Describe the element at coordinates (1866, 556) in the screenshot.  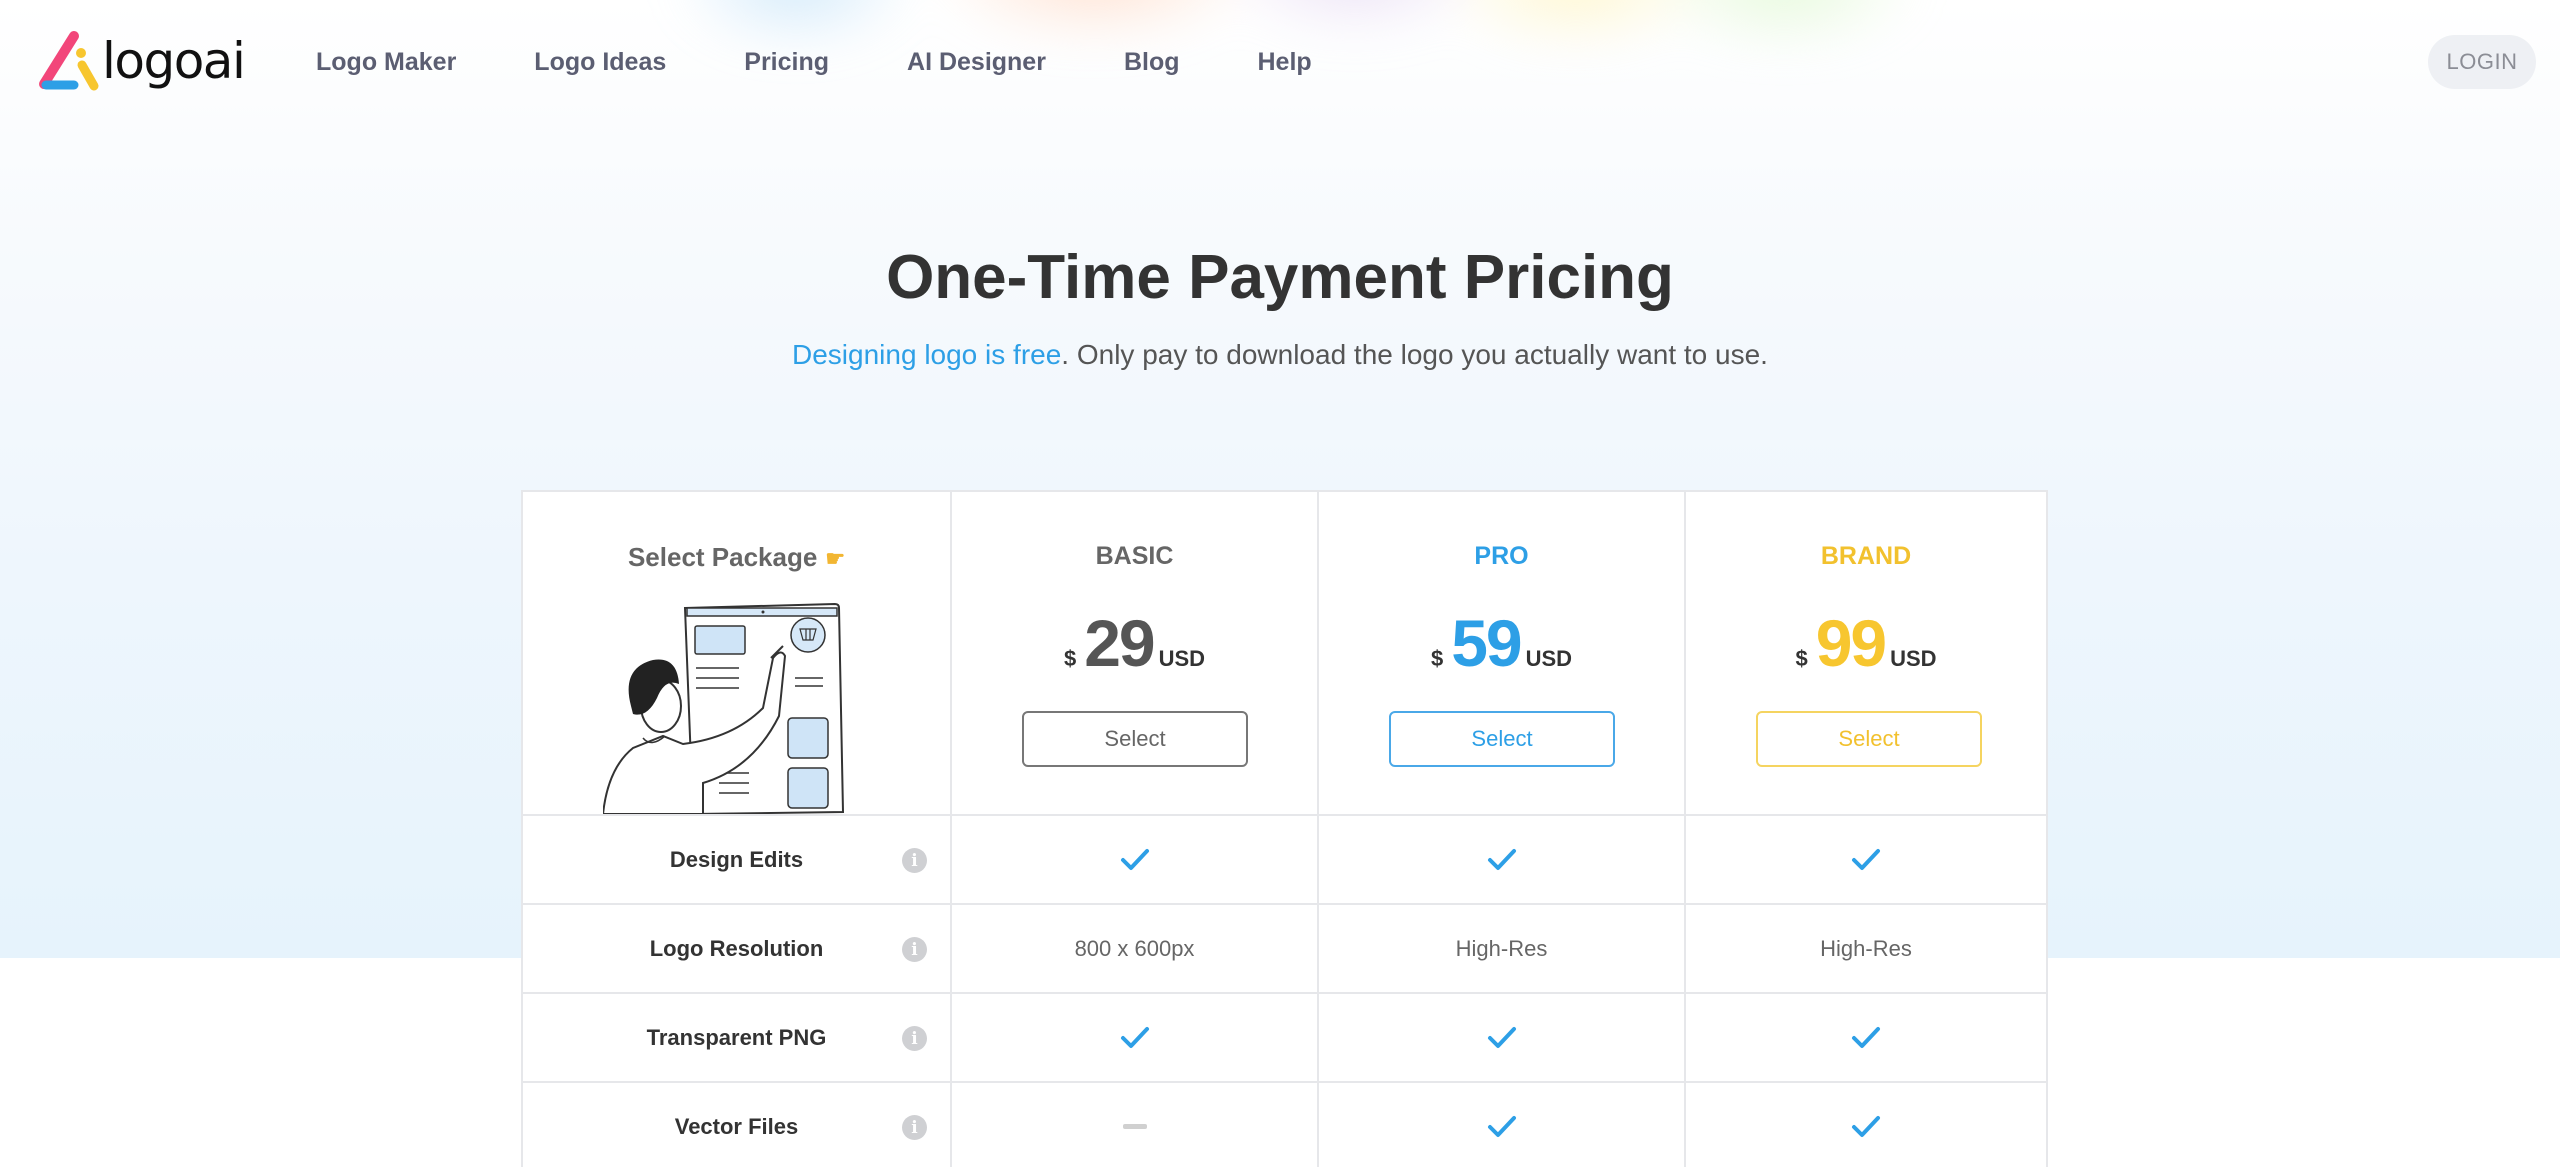
I see `plan-name: BRAND` at that location.